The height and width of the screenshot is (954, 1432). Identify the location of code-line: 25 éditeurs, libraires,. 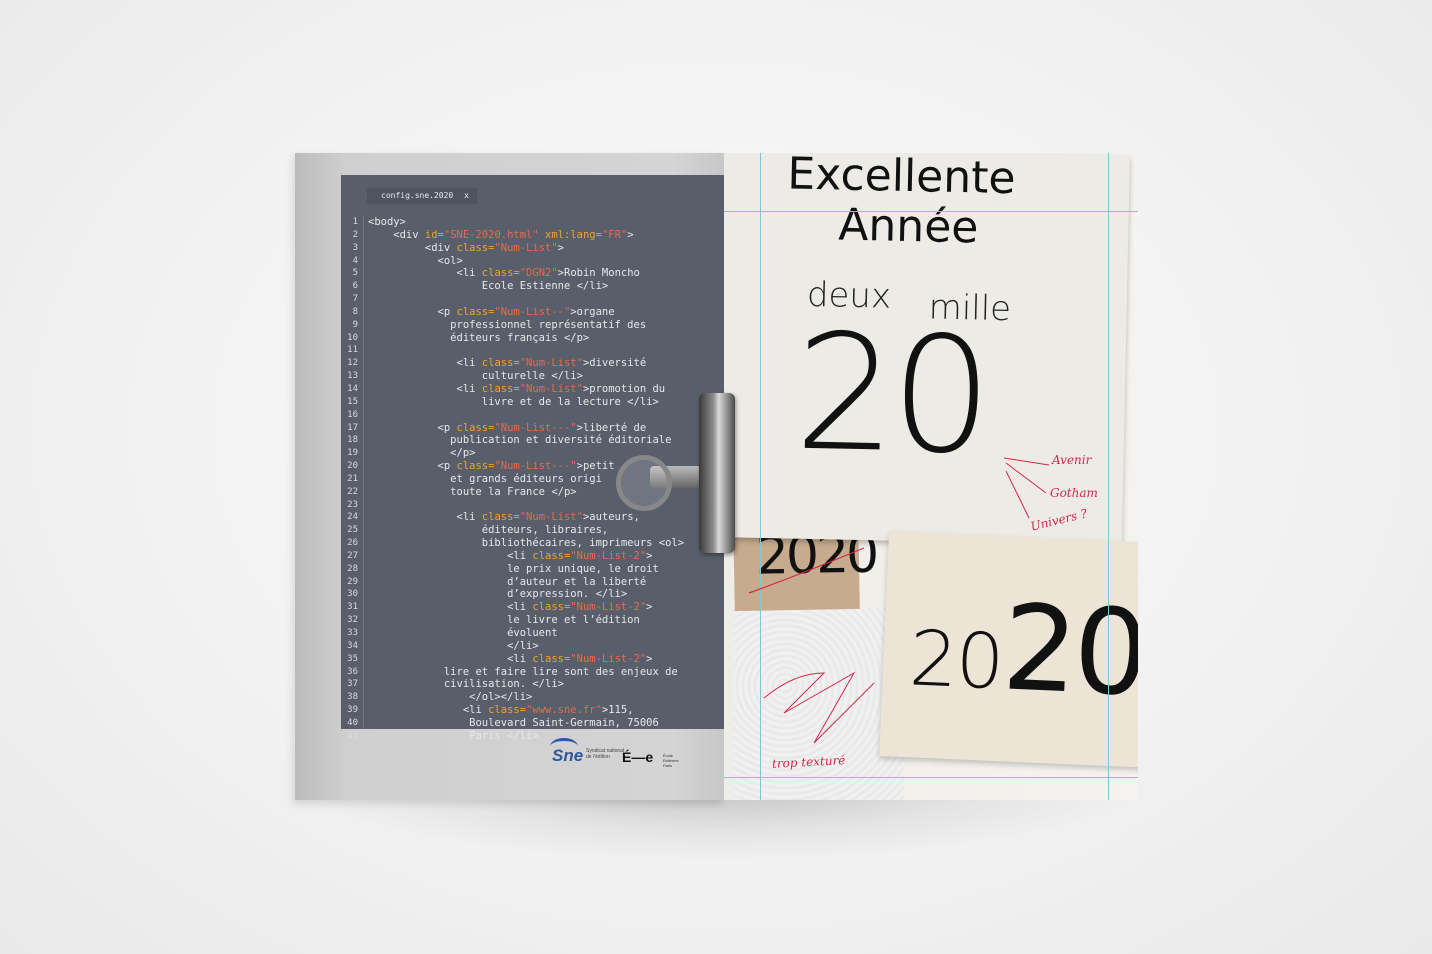
(533, 530).